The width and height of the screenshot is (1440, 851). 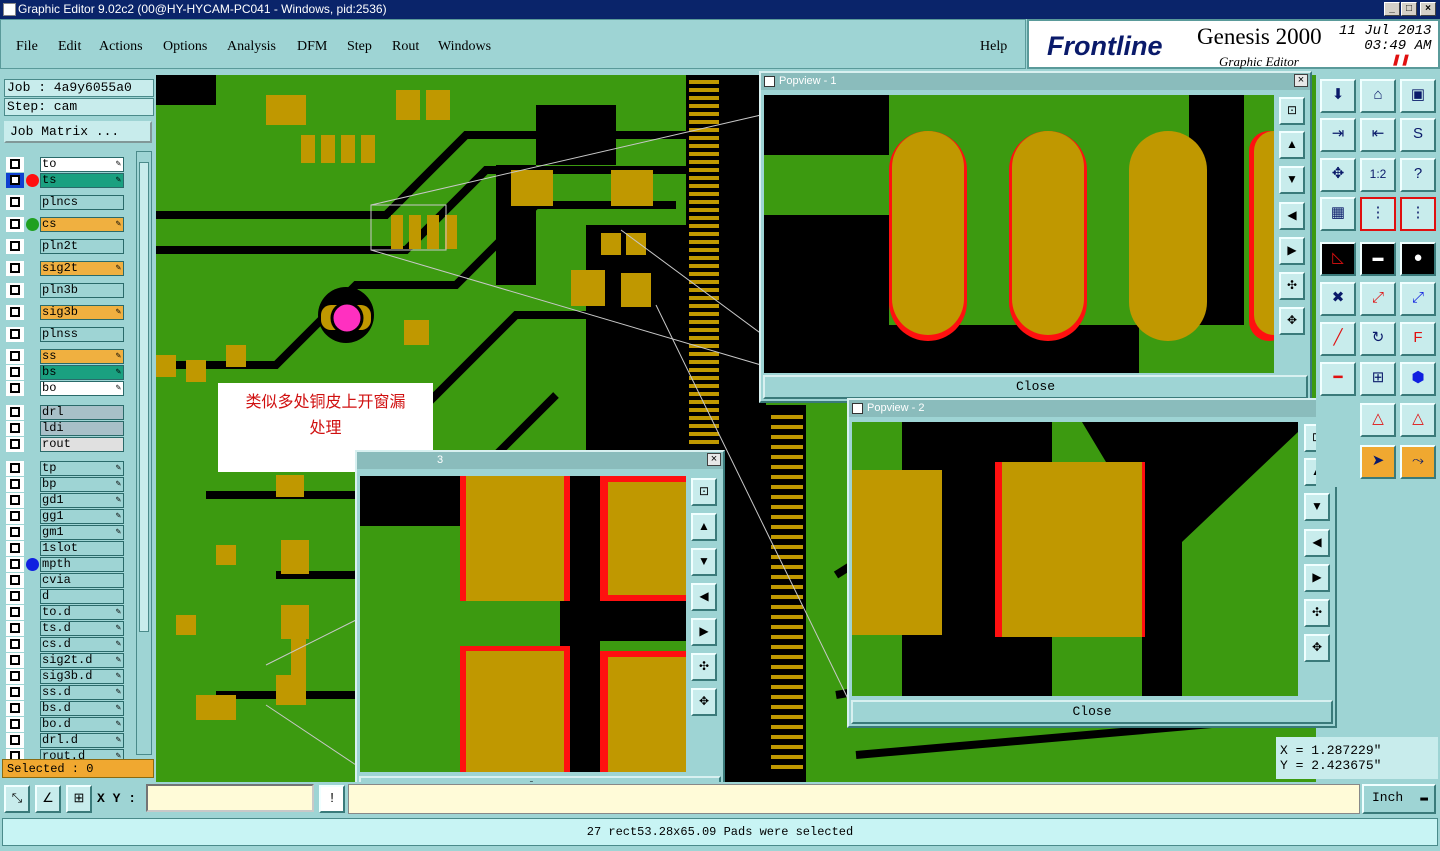 I want to click on selected-via, so click(x=347, y=318).